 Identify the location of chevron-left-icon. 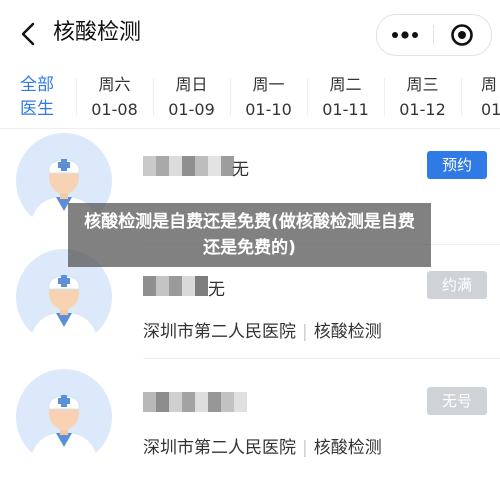
(28, 34).